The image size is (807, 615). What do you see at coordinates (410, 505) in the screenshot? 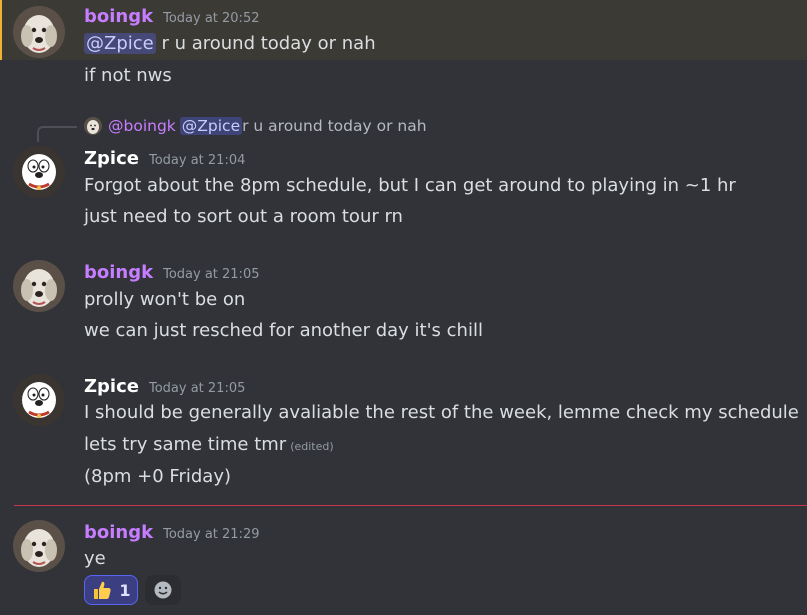
I see `new-messages-divider` at bounding box center [410, 505].